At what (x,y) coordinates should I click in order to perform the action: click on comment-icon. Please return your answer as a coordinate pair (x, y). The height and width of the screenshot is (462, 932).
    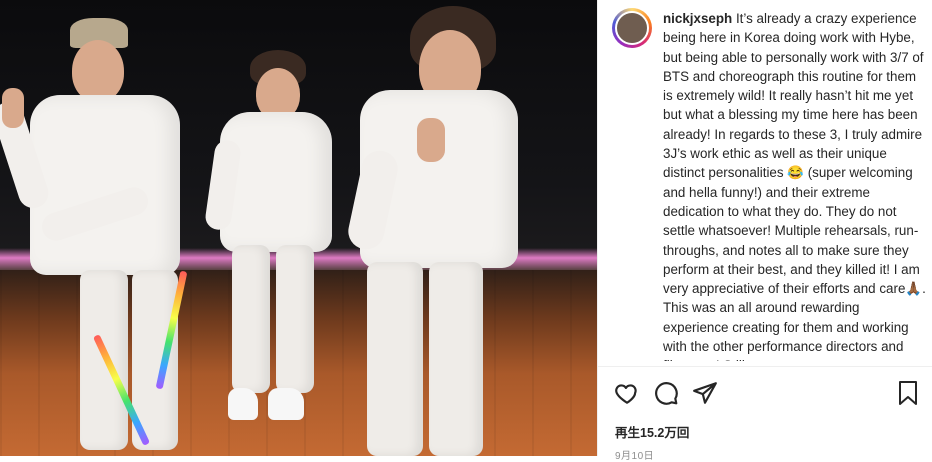
    Looking at the image, I should click on (667, 394).